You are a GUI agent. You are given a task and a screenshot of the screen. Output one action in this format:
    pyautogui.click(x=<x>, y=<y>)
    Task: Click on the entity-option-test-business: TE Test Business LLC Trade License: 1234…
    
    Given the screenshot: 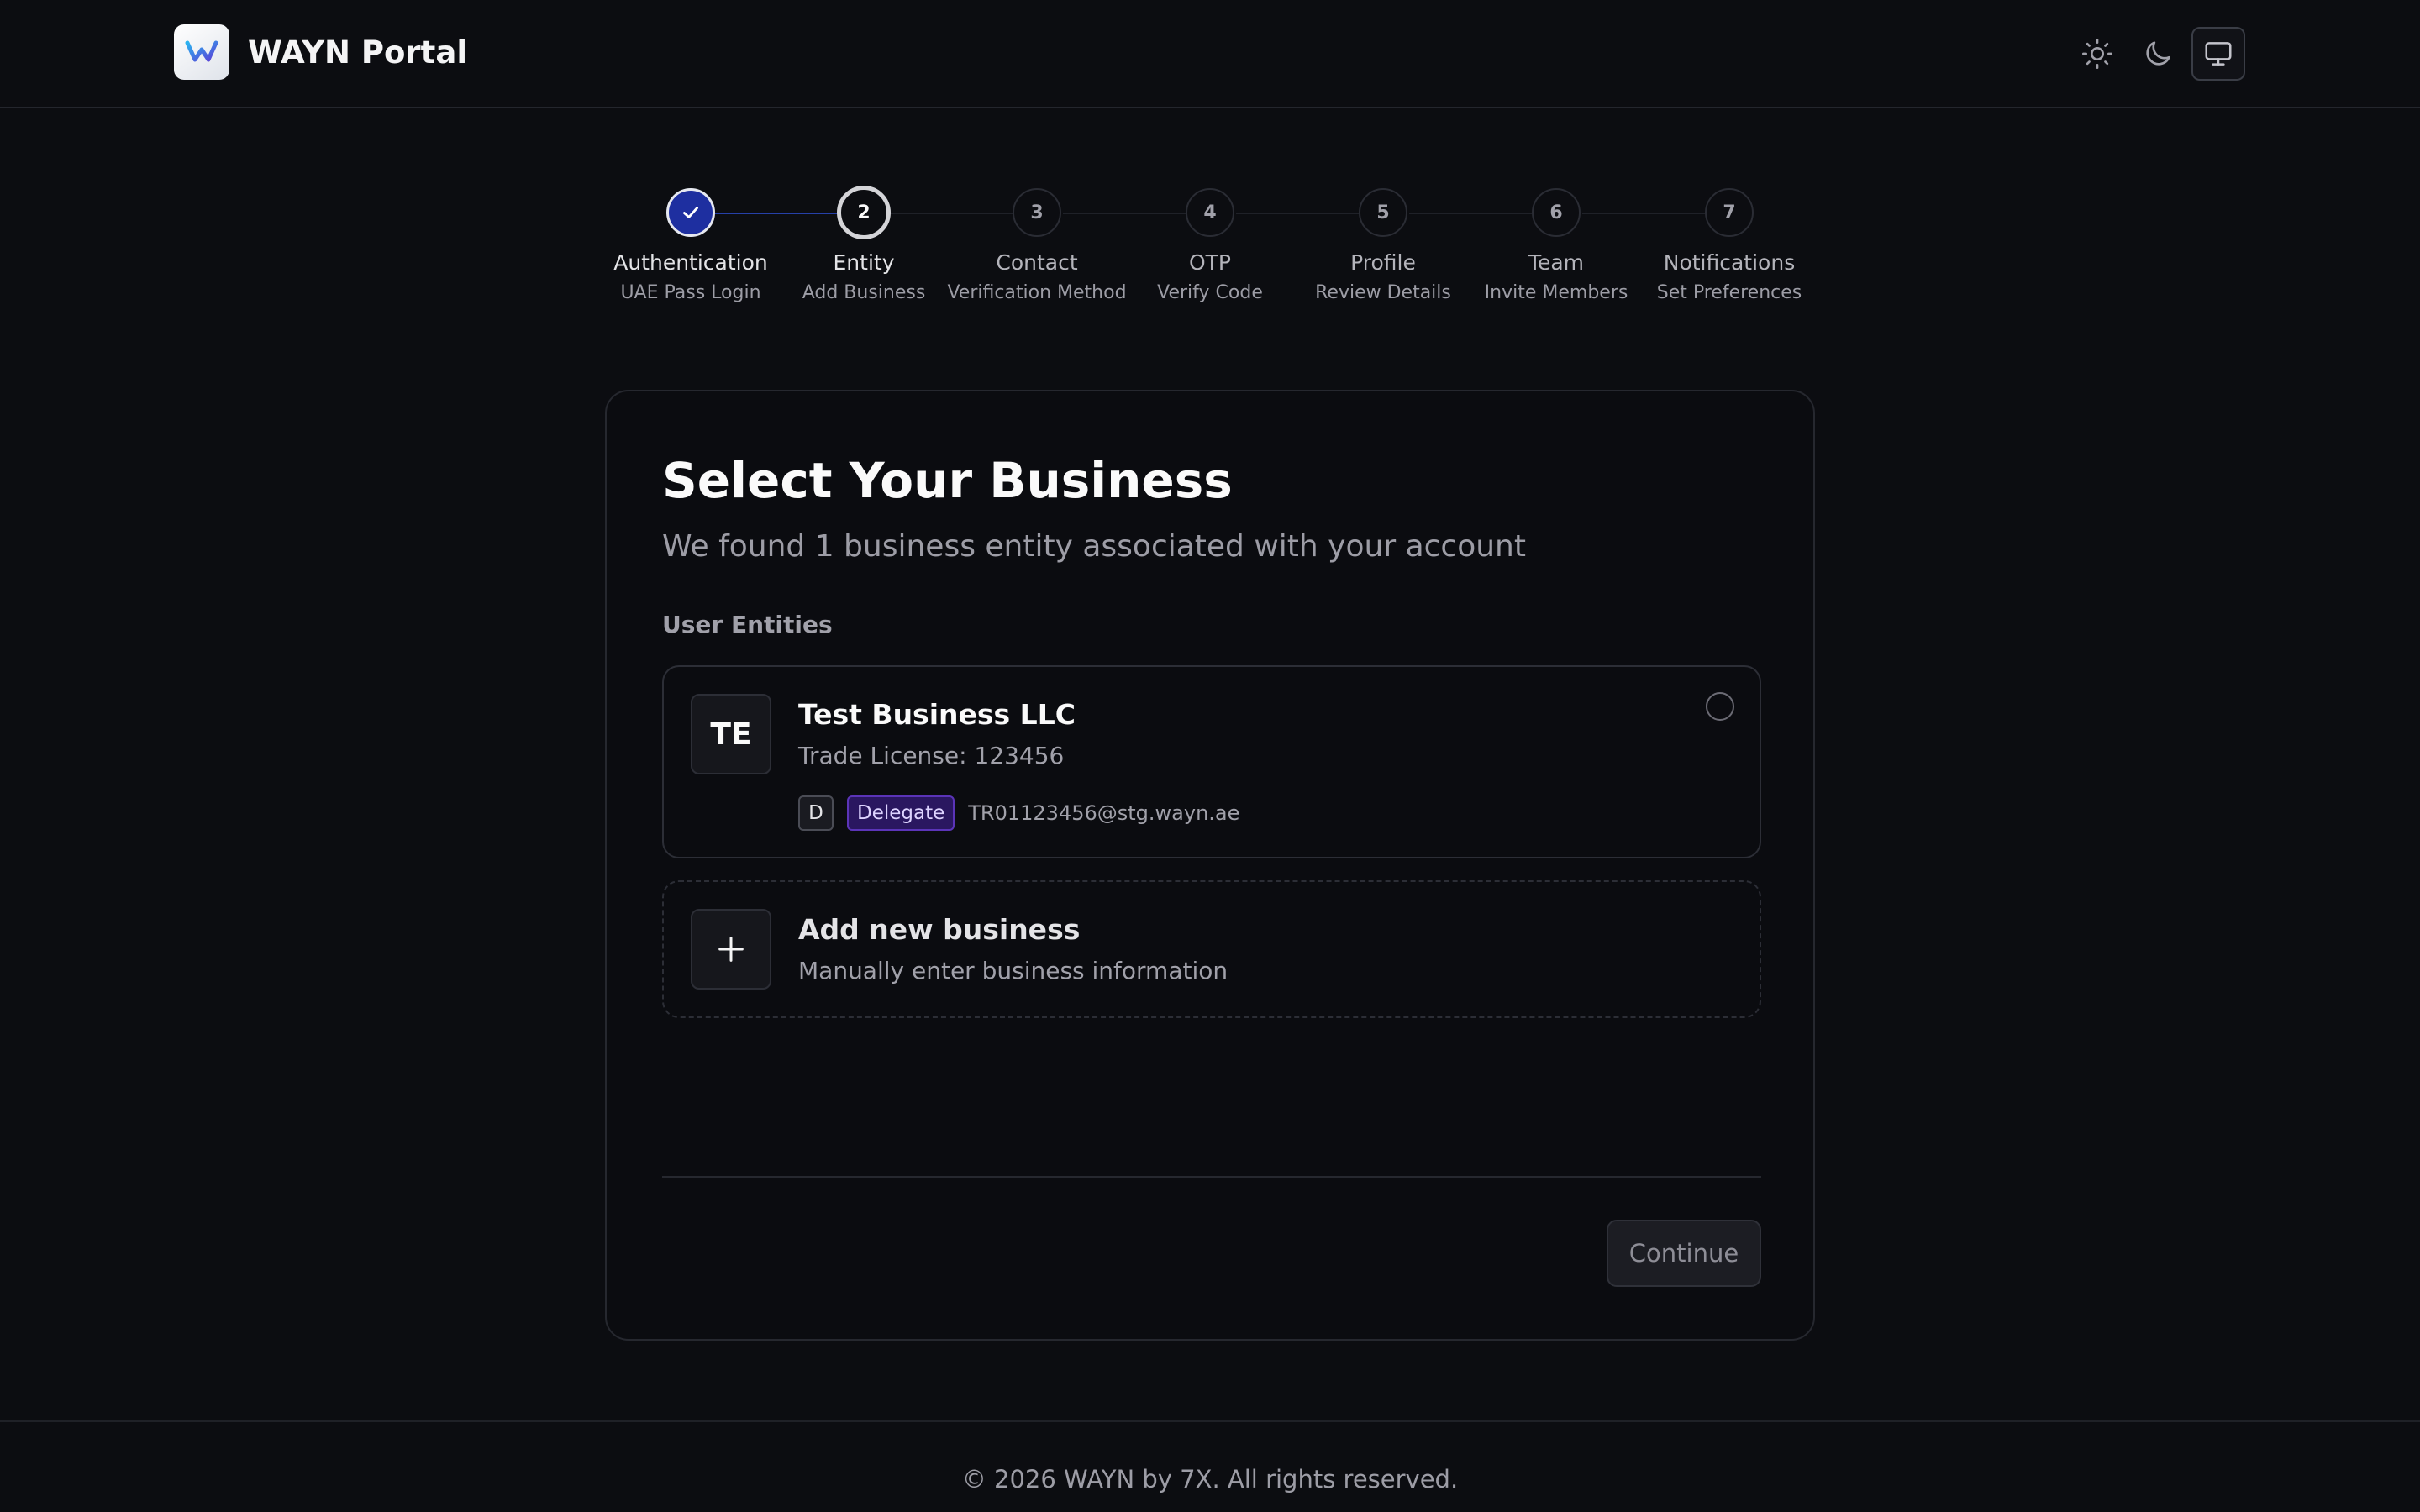 What is the action you would take?
    pyautogui.click(x=1211, y=761)
    